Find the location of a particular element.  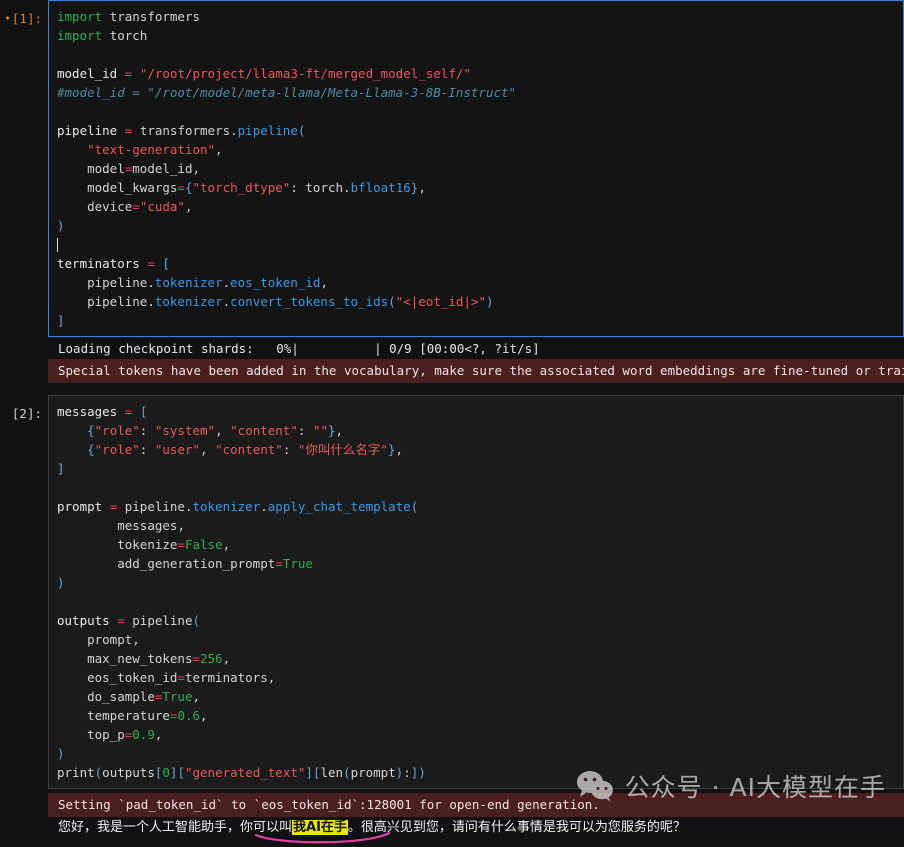

cell-2-prompt-label: [2]: is located at coordinates (26, 413).